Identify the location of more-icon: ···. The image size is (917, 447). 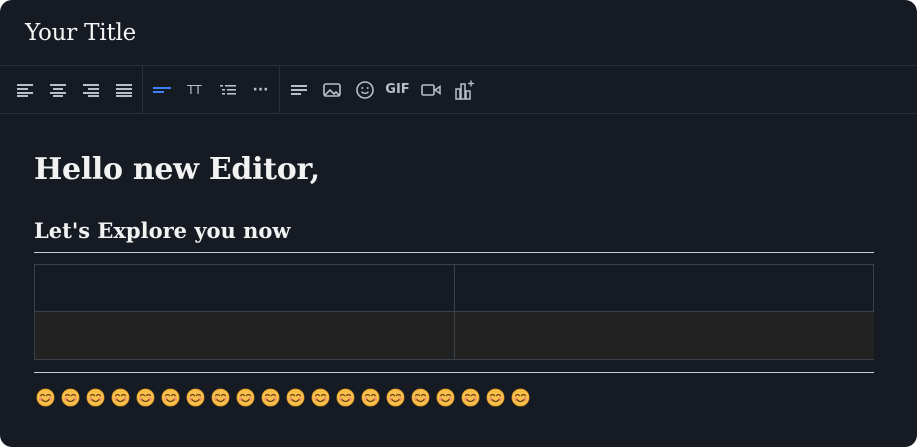
(260, 89).